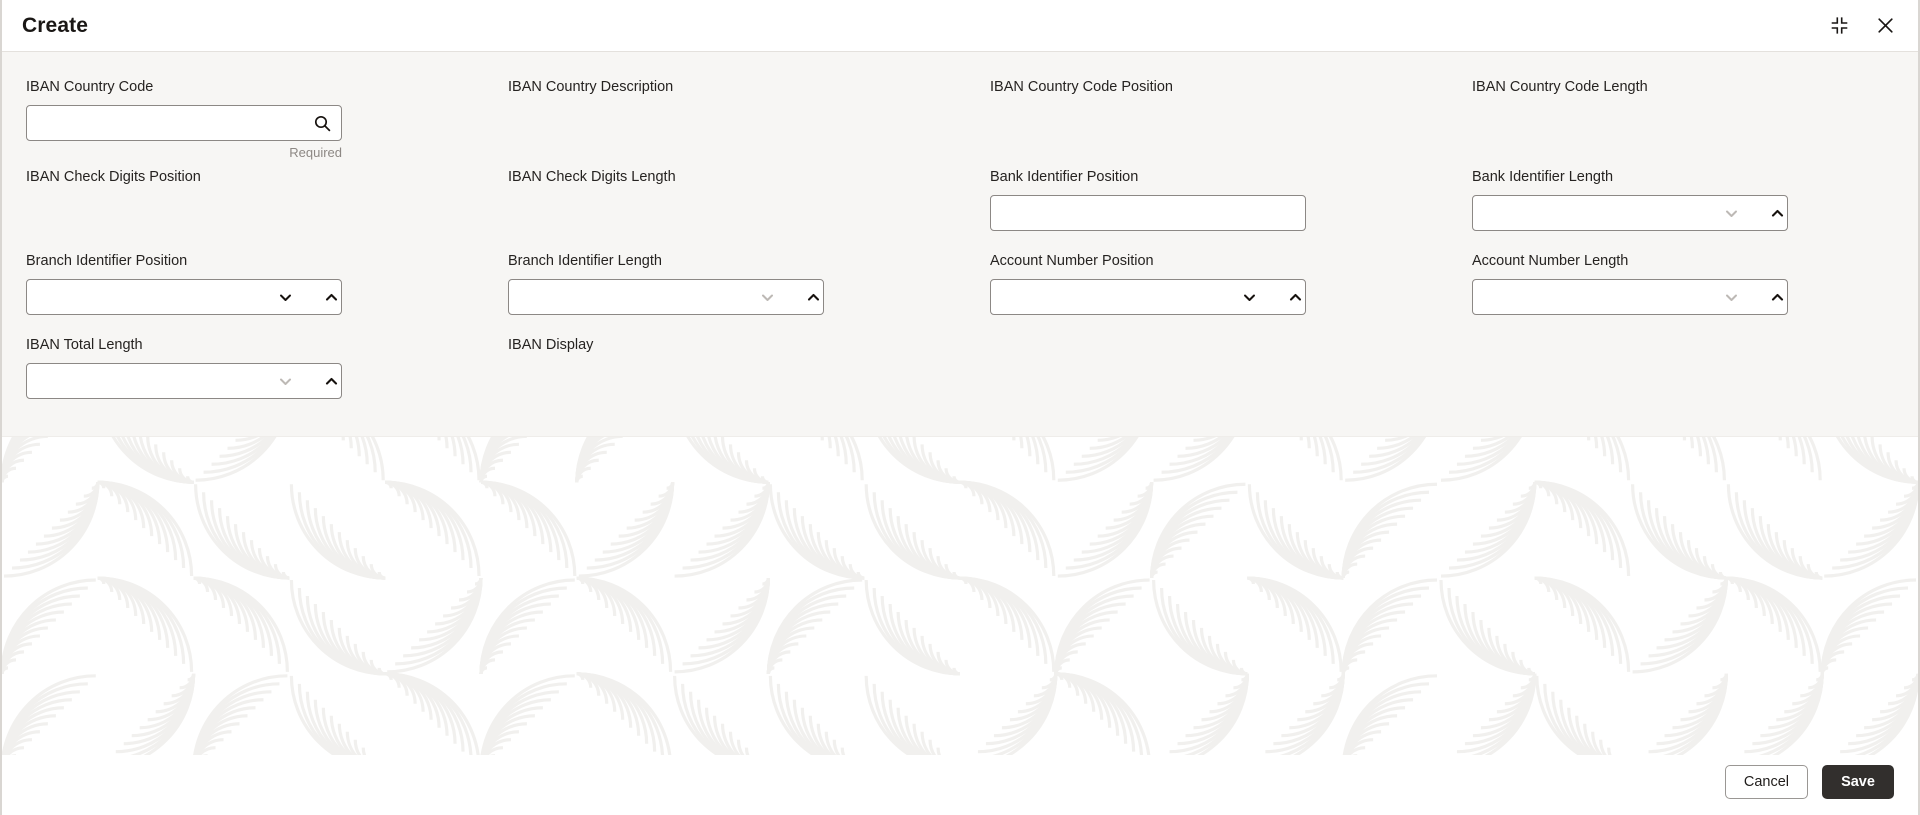 The width and height of the screenshot is (1920, 815). I want to click on iban-country-code-input, so click(184, 123).